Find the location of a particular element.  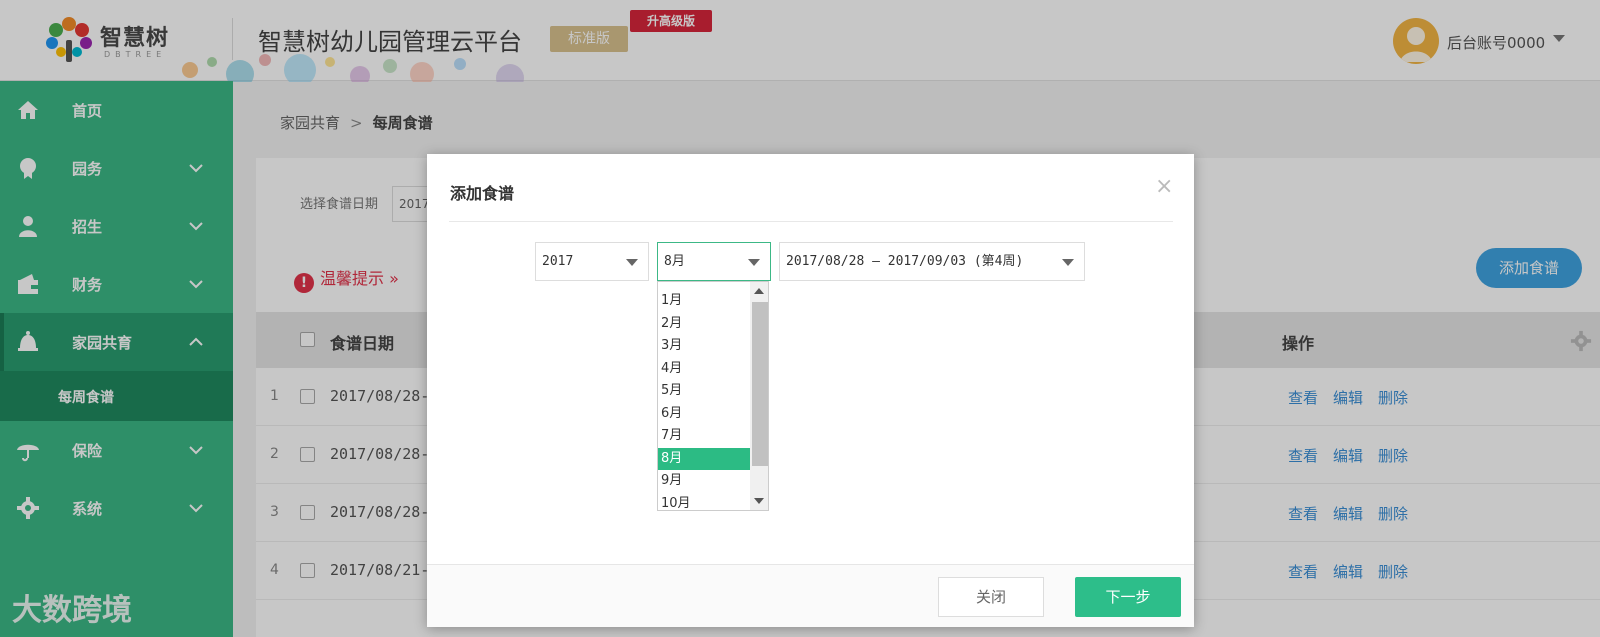

month-option: 7月 is located at coordinates (704, 436).